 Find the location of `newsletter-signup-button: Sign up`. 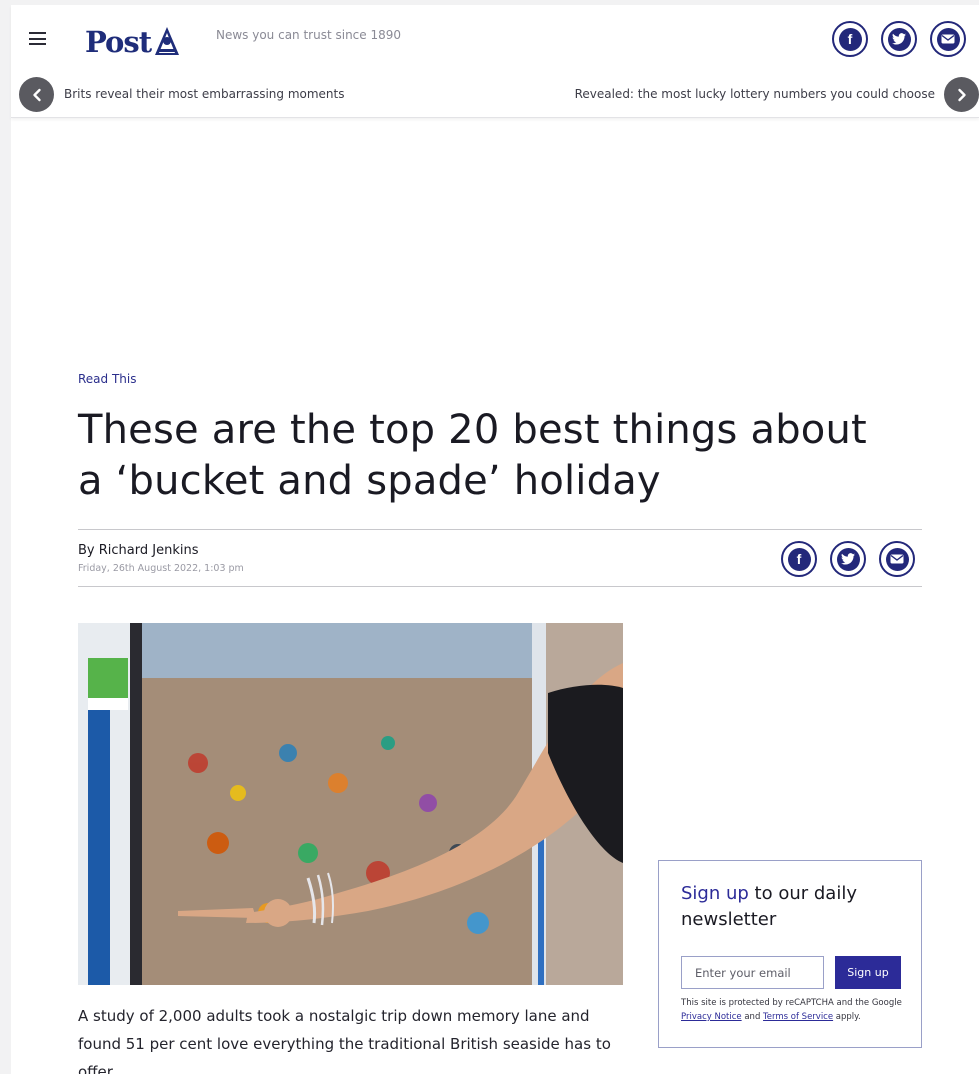

newsletter-signup-button: Sign up is located at coordinates (868, 972).